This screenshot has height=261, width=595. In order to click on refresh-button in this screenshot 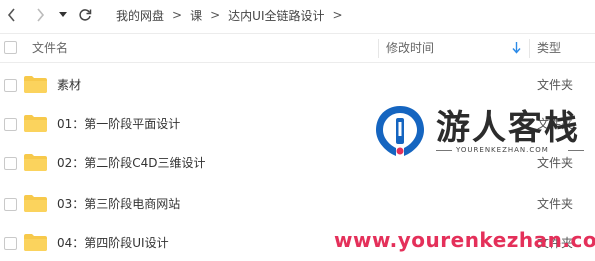, I will do `click(85, 15)`.